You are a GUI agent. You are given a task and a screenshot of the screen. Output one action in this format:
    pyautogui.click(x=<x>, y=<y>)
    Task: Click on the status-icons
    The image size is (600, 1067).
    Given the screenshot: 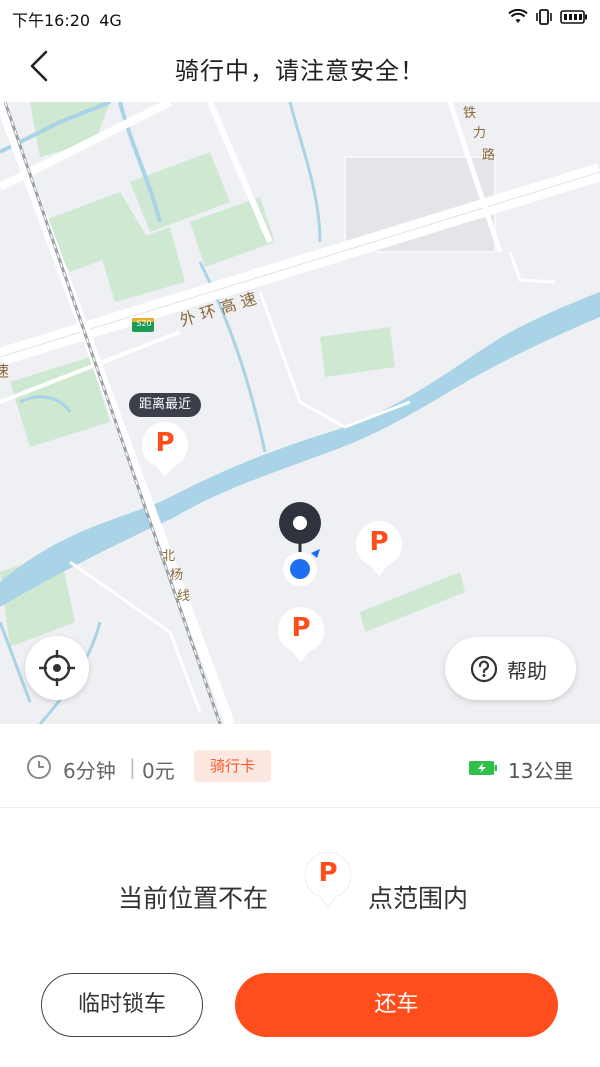 What is the action you would take?
    pyautogui.click(x=548, y=17)
    